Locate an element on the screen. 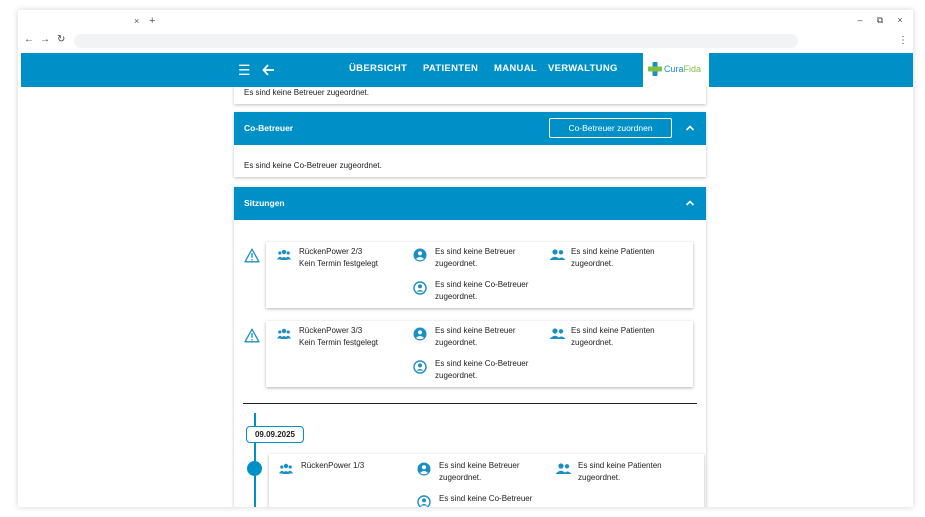 The image size is (925, 517). restore-icon: ⧉ is located at coordinates (880, 20).